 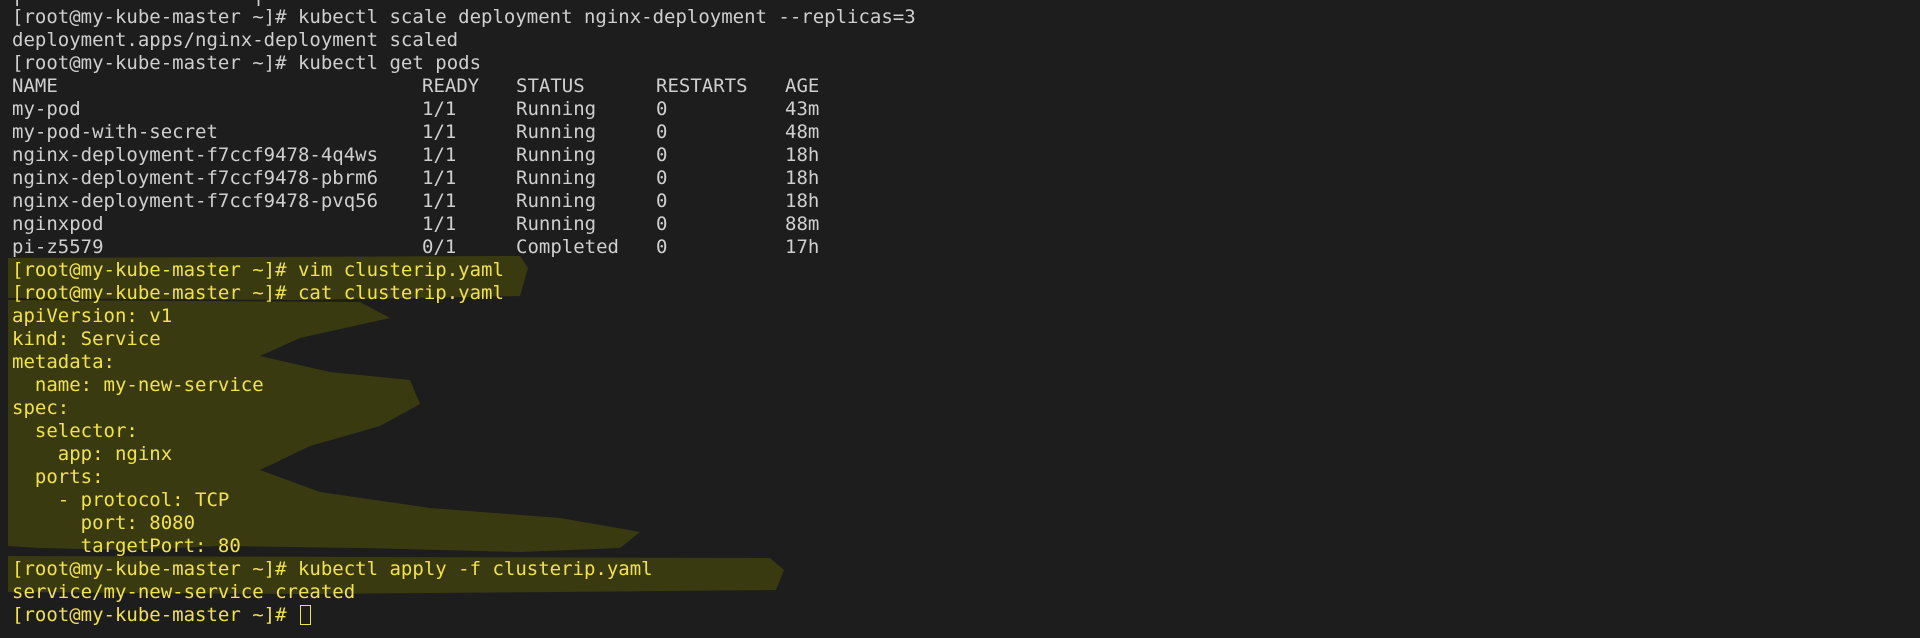 I want to click on column-header-name: NAME, so click(x=35, y=86).